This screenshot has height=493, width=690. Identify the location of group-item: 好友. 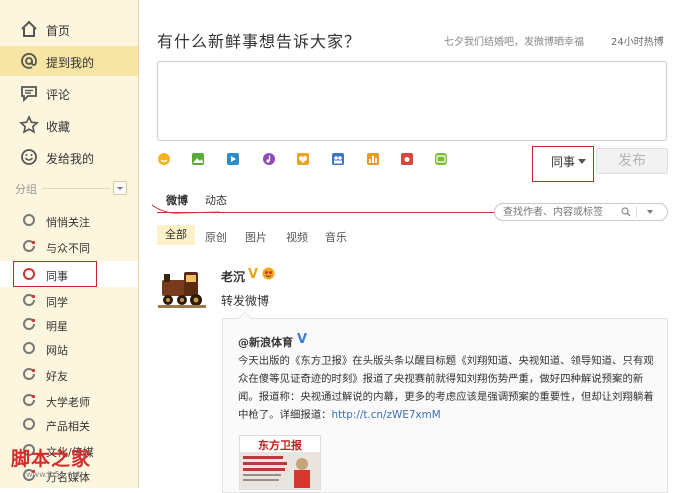
(69, 374).